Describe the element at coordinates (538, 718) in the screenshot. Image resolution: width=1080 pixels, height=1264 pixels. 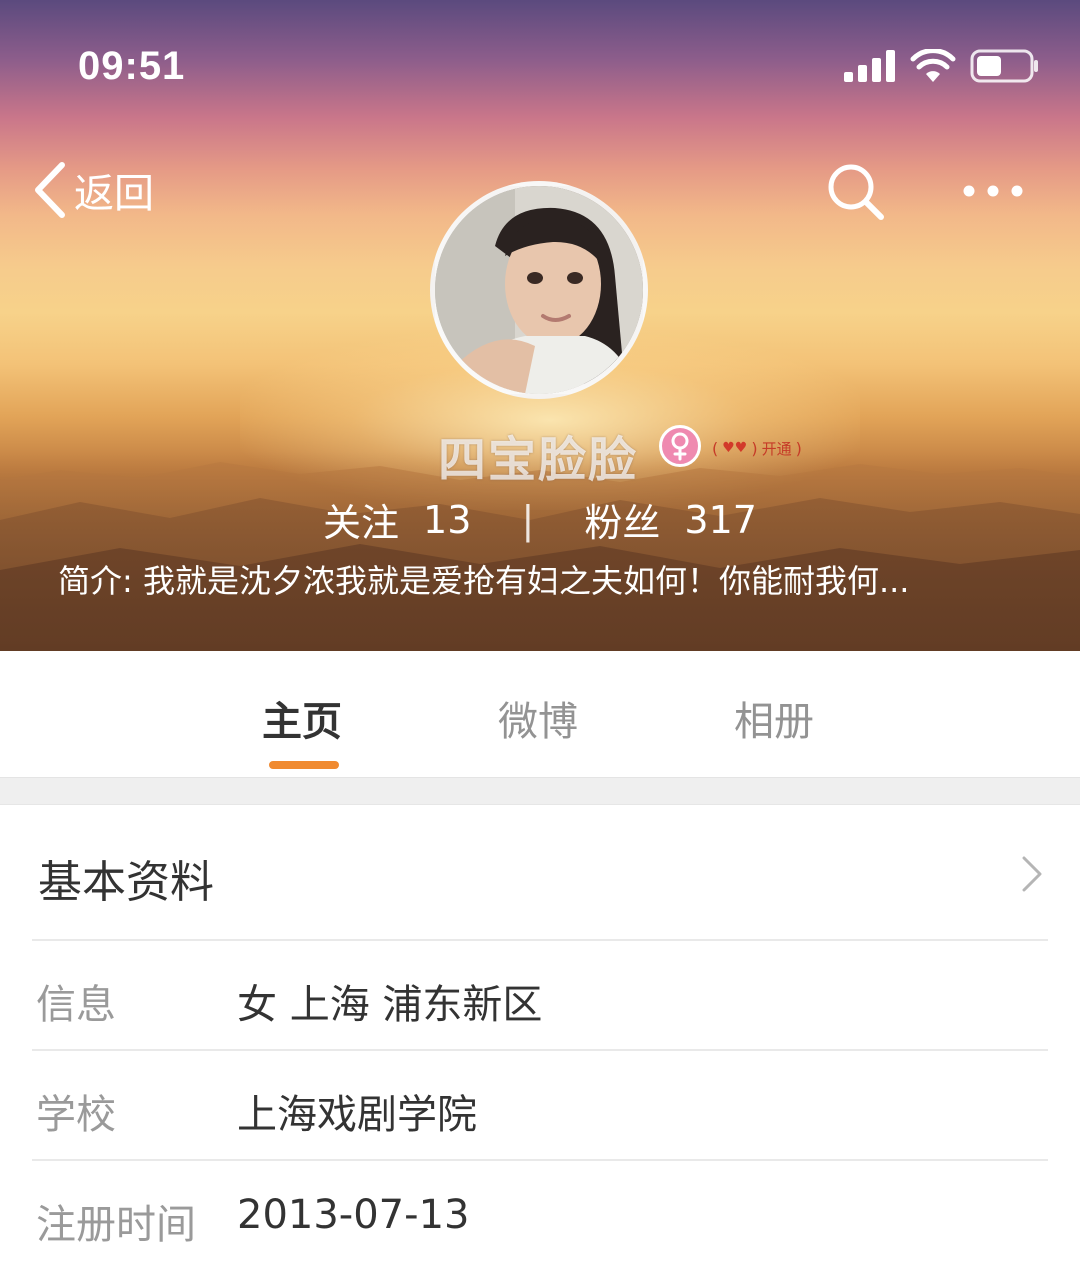
I see `tab-weibo: 微博` at that location.